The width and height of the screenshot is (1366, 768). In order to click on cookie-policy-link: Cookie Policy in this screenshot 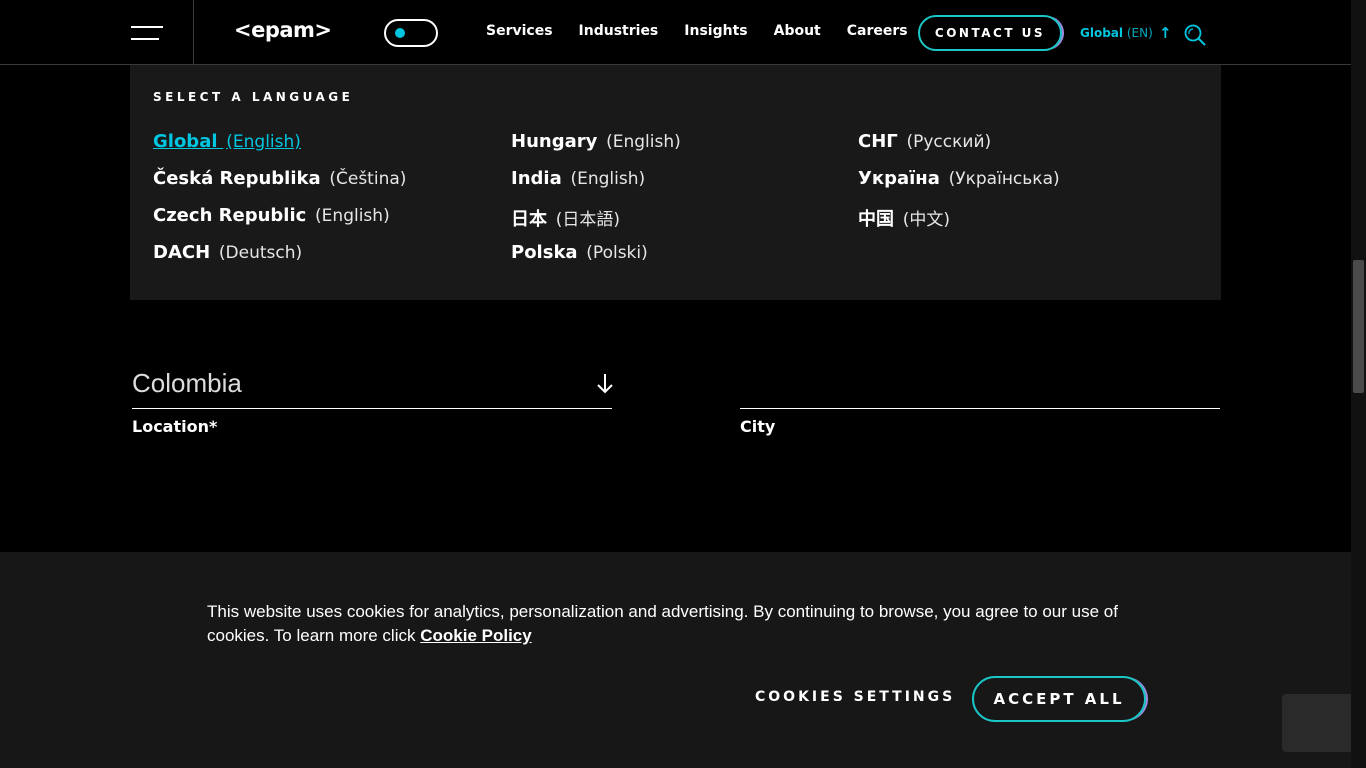, I will do `click(475, 635)`.